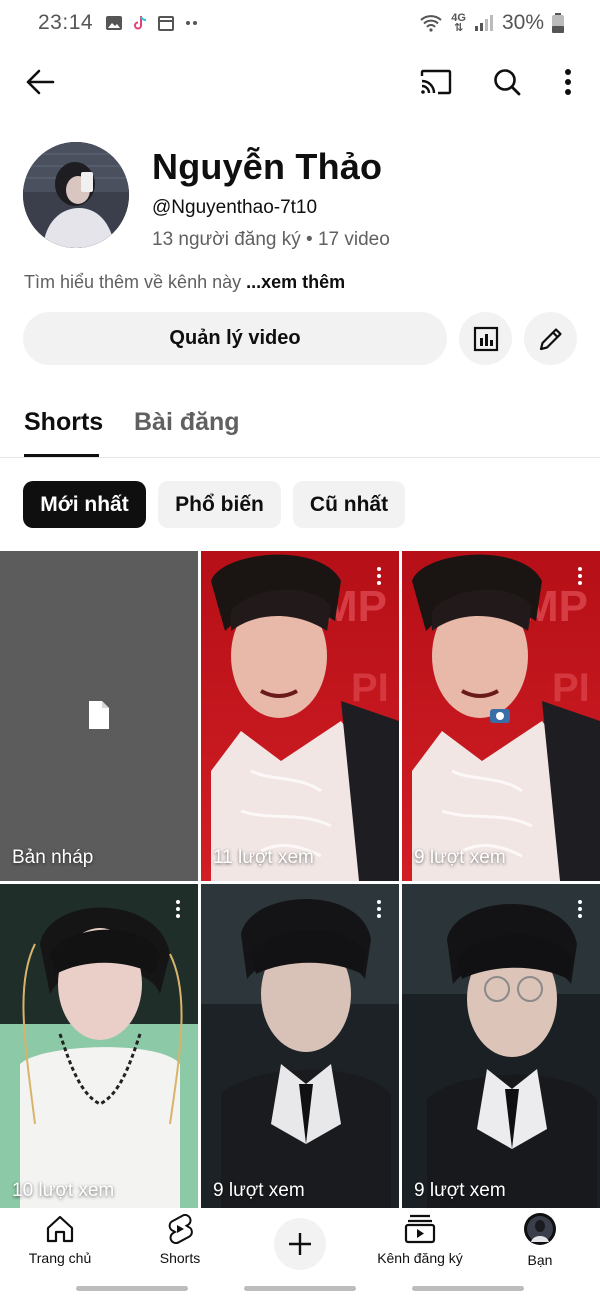 This screenshot has height=1300, width=600. Describe the element at coordinates (349, 504) in the screenshot. I see `chip-oldest: Cũ nhất` at that location.